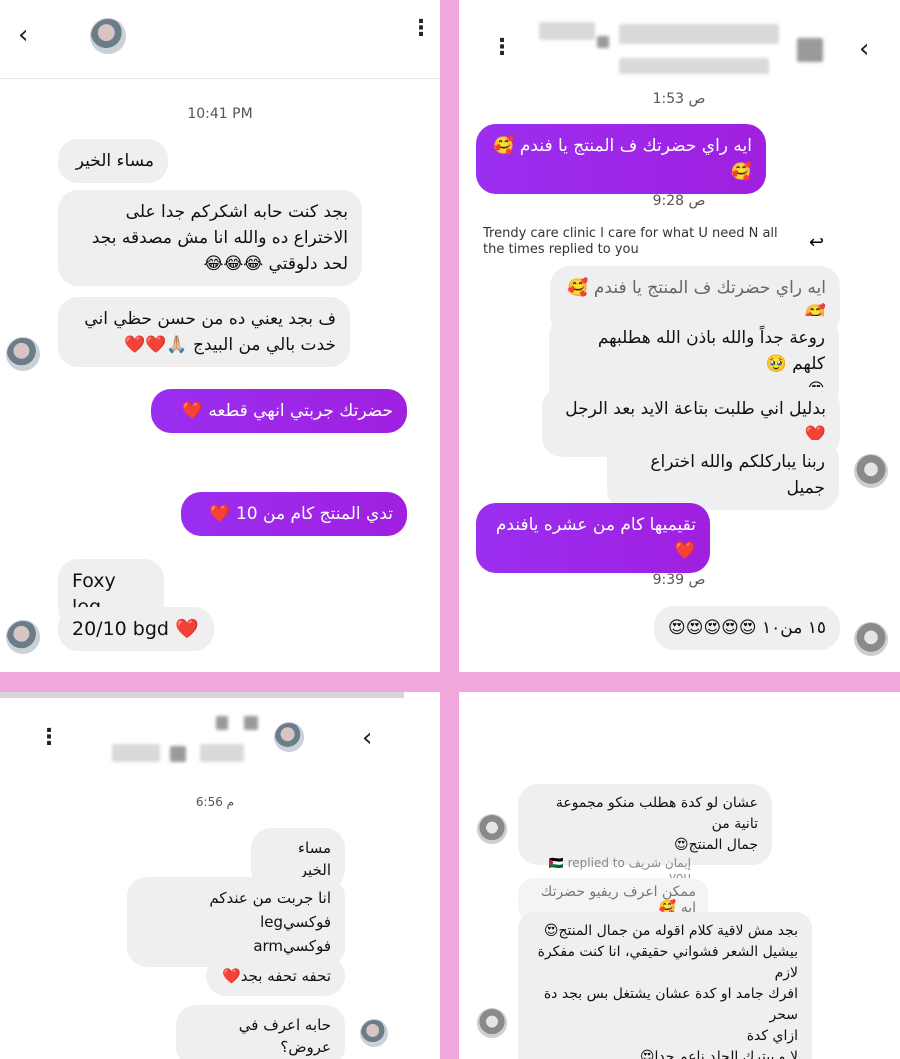 The image size is (900, 1059). Describe the element at coordinates (747, 628) in the screenshot. I see `message-received: ١٥ من١٠ 😍😍😍😍😍` at that location.